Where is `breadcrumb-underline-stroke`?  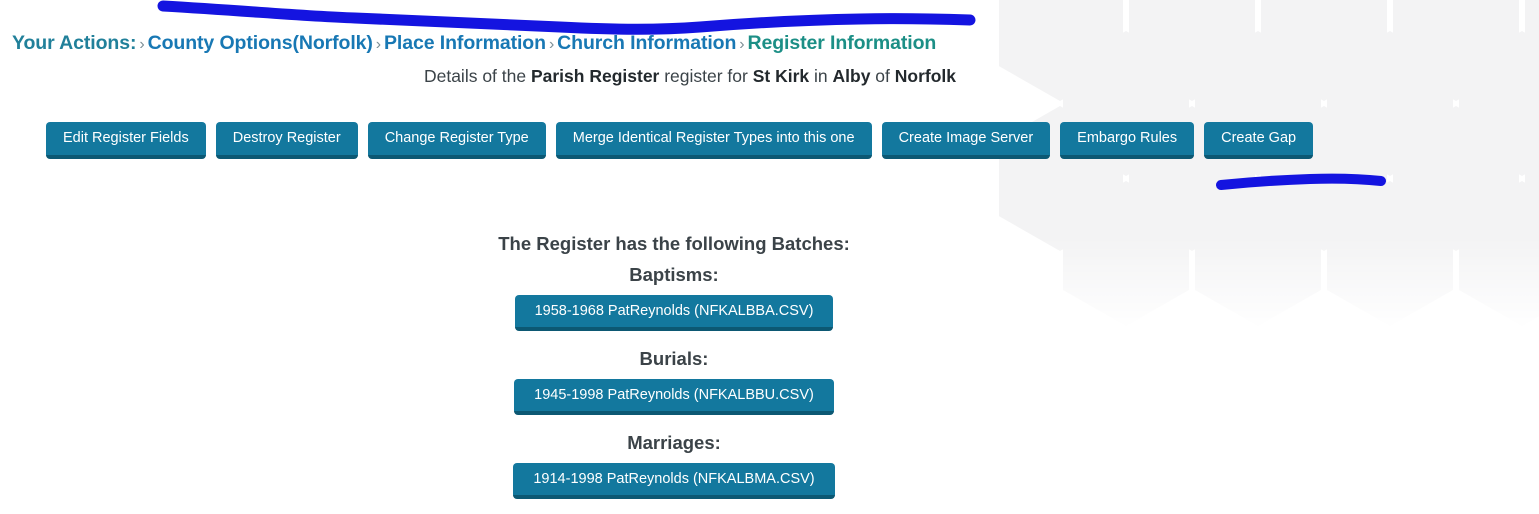
breadcrumb-underline-stroke is located at coordinates (566, 17).